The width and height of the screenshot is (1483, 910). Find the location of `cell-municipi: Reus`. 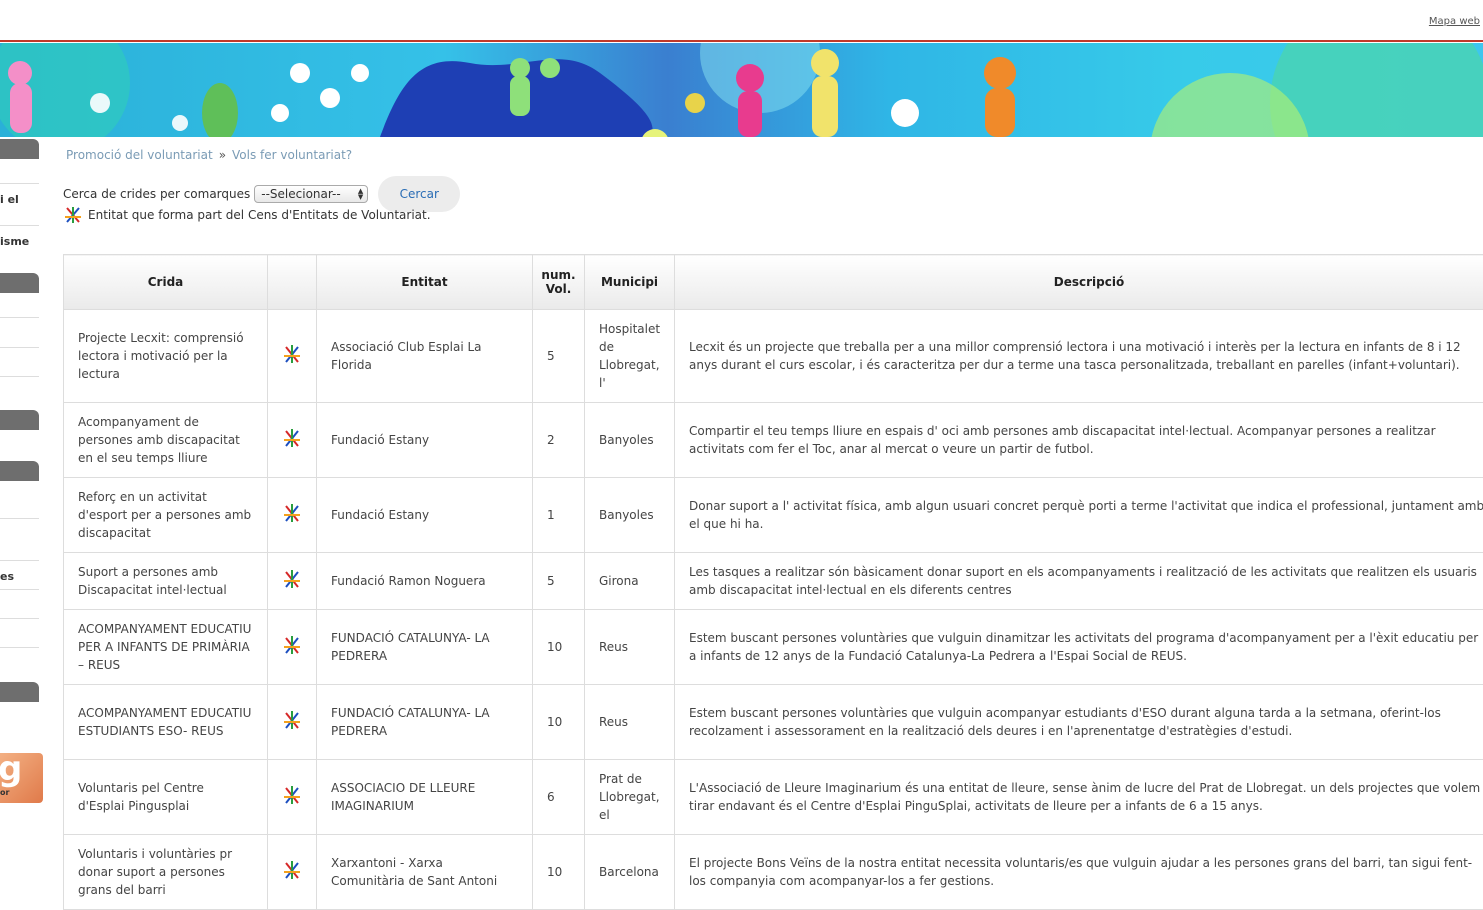

cell-municipi: Reus is located at coordinates (630, 647).